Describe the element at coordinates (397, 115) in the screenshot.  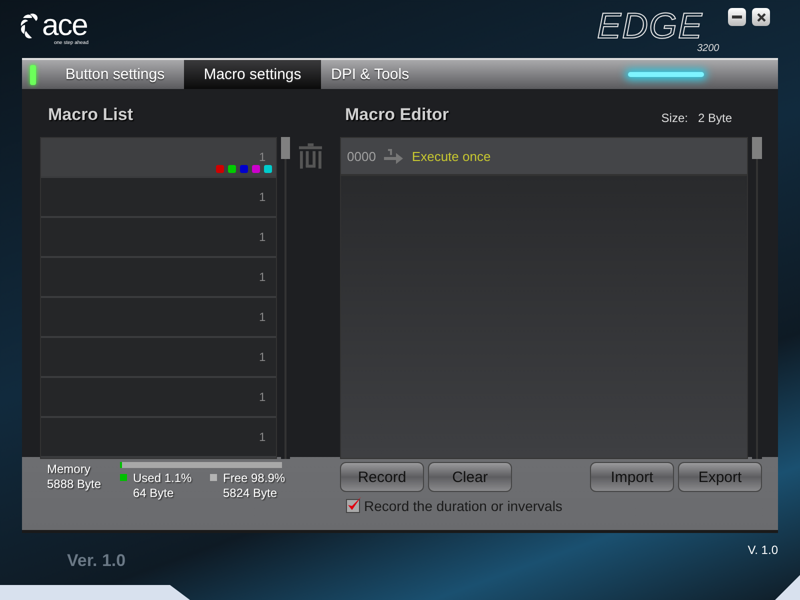
I see `panel-title: Macro Editor` at that location.